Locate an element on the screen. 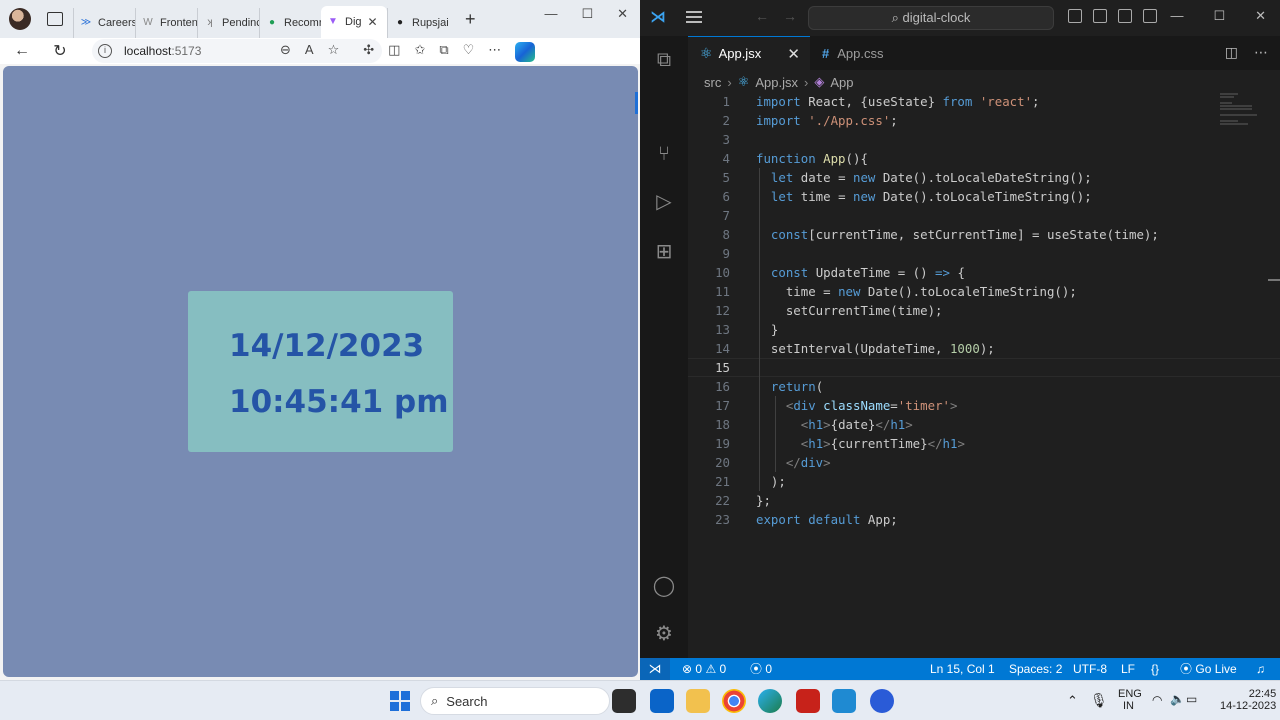 The width and height of the screenshot is (1280, 720). end-of-line: LF is located at coordinates (1128, 669).